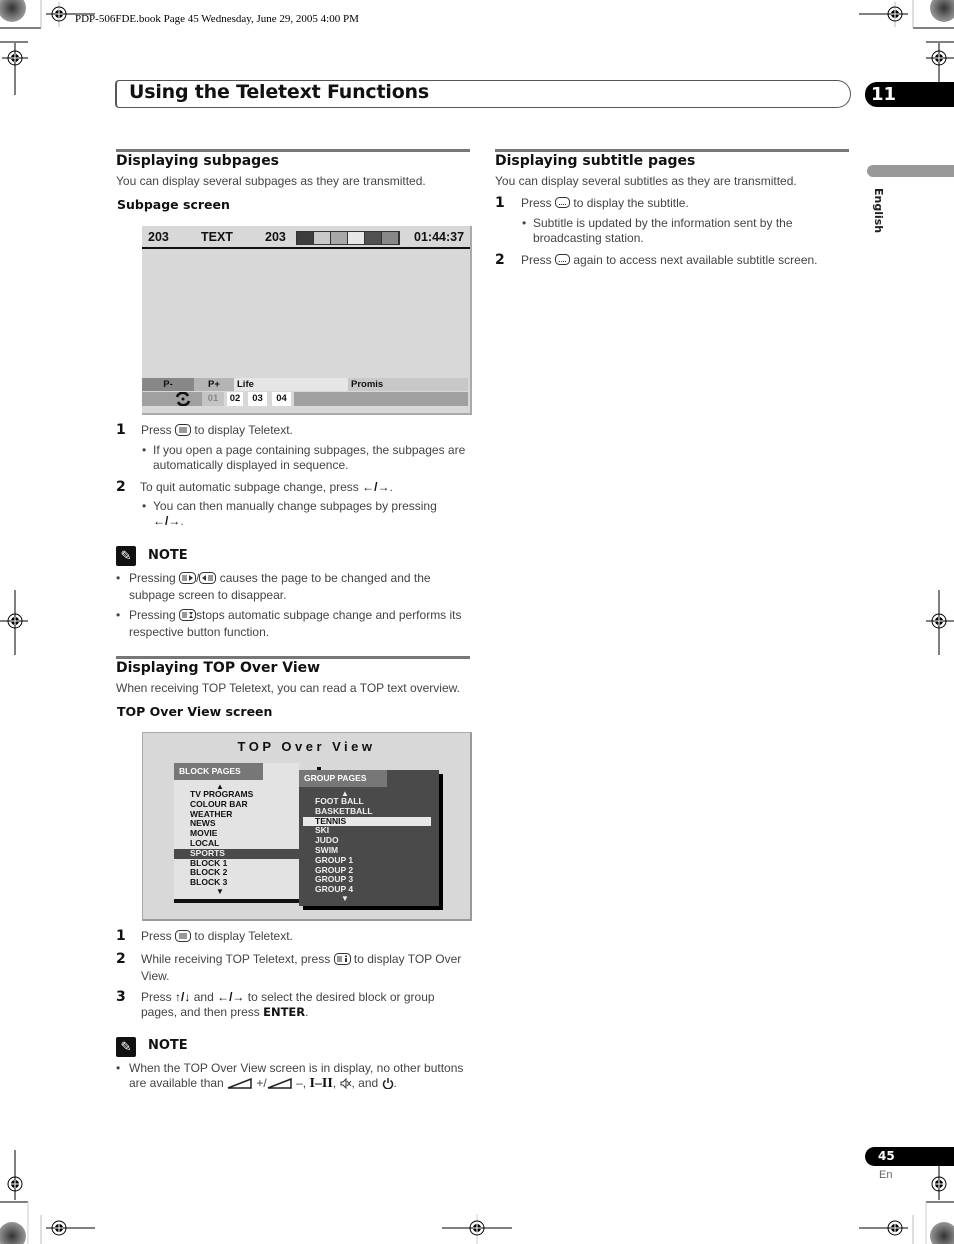 This screenshot has height=1244, width=954. Describe the element at coordinates (217, 237) in the screenshot. I see `mode-label: TEXT` at that location.